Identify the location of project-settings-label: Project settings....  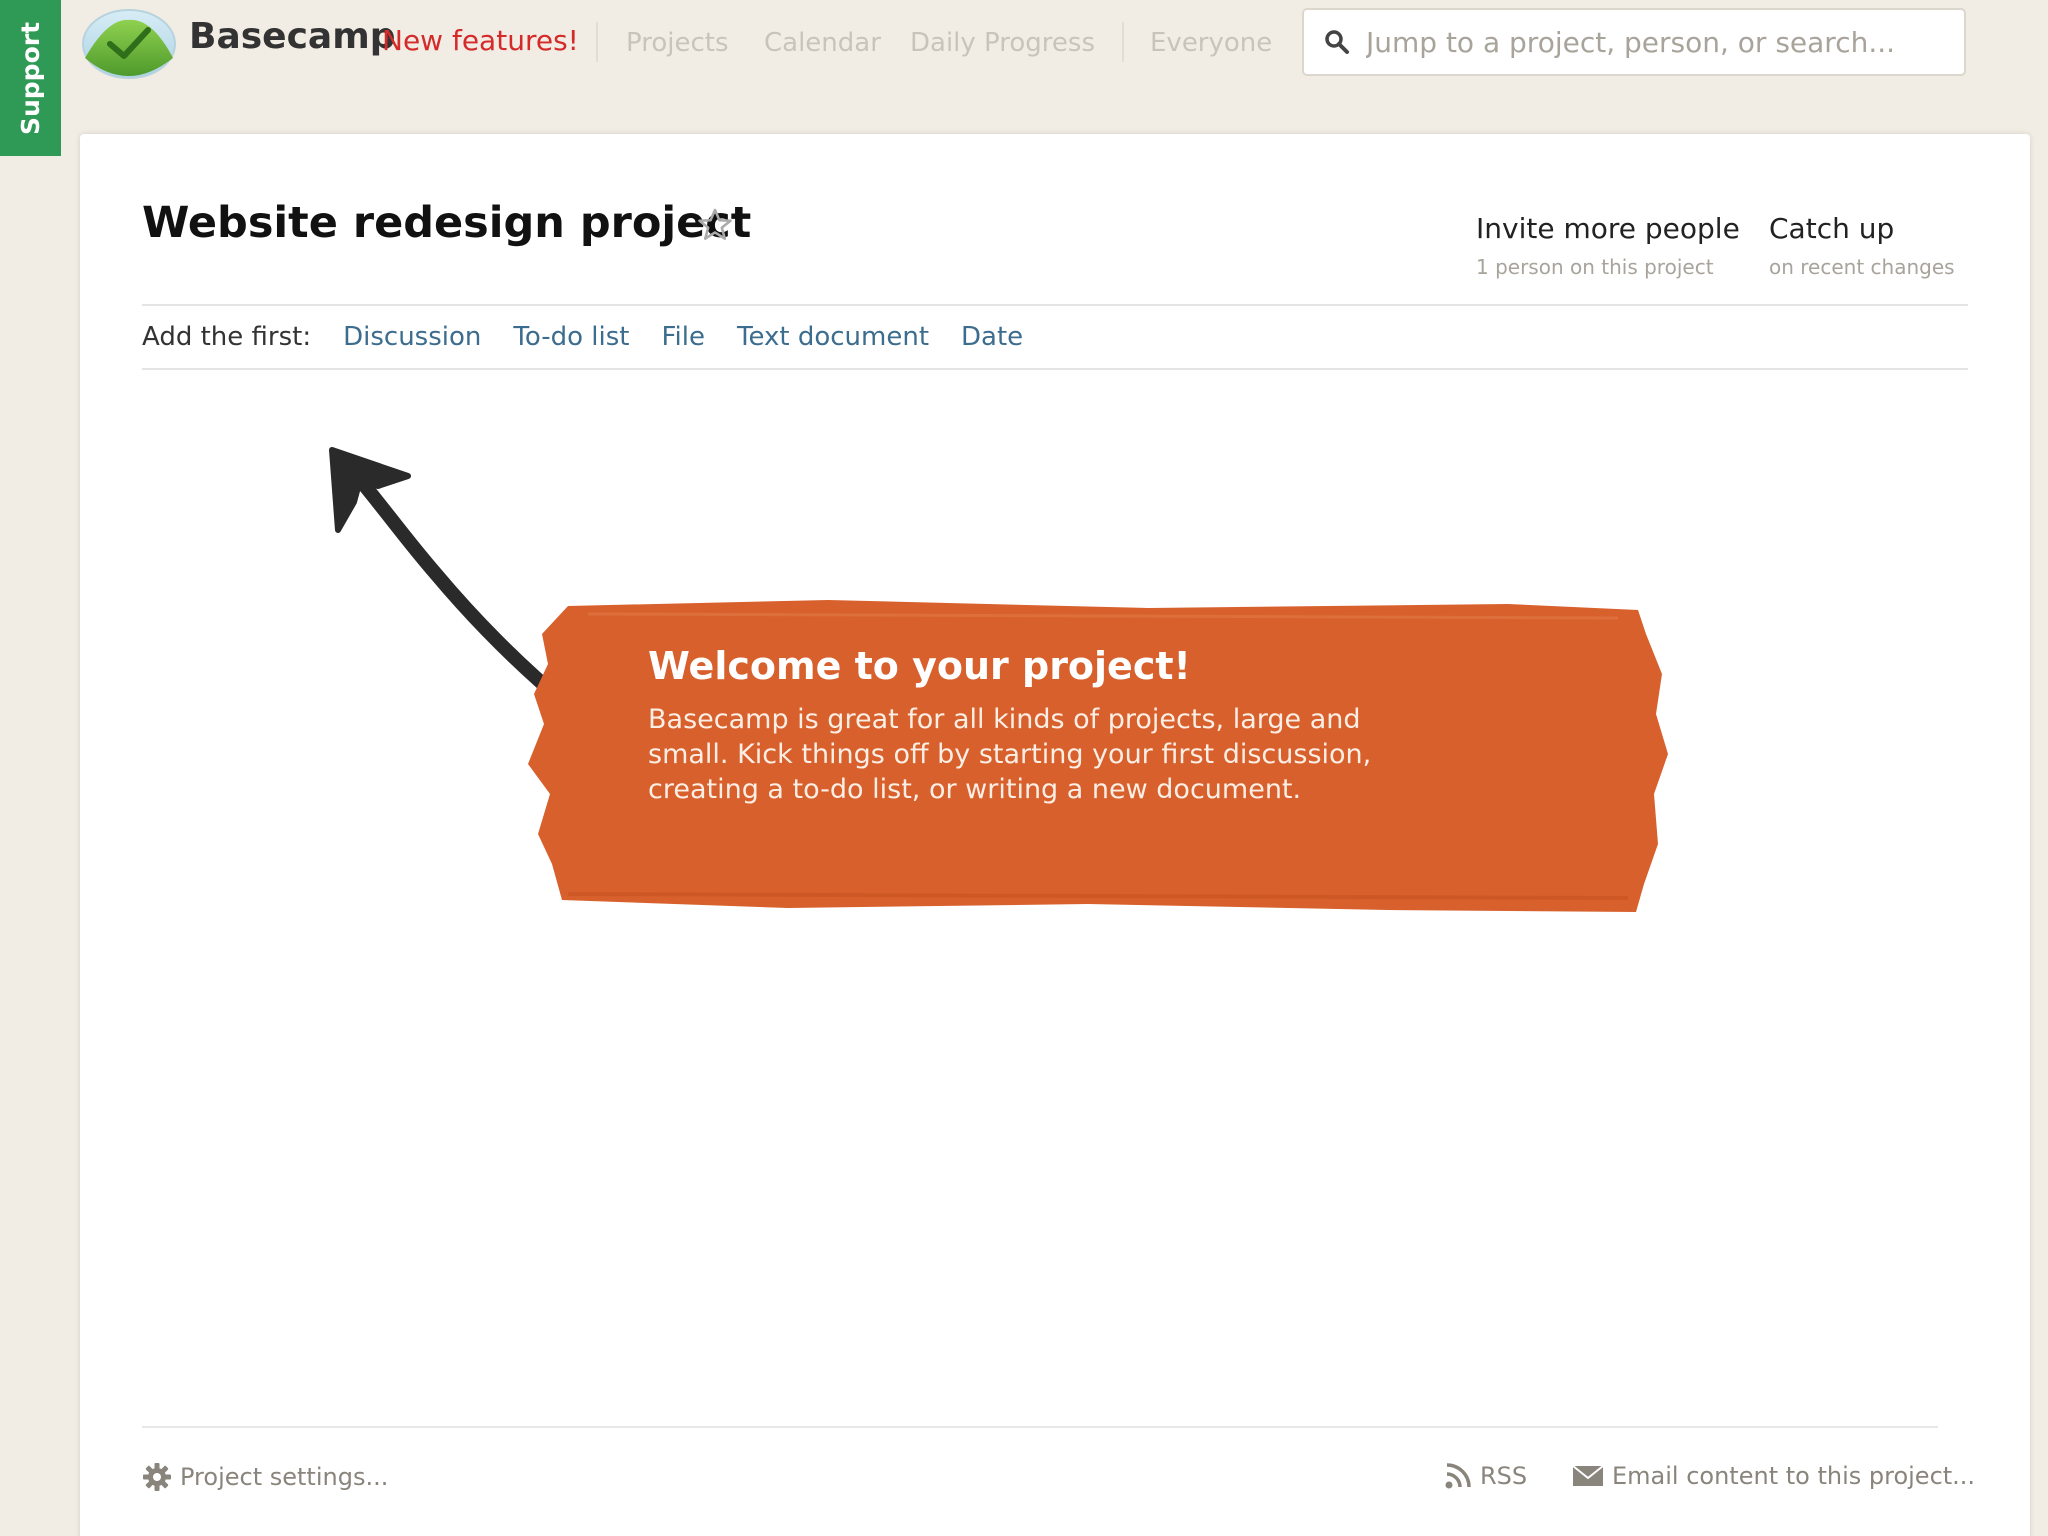
(284, 1477).